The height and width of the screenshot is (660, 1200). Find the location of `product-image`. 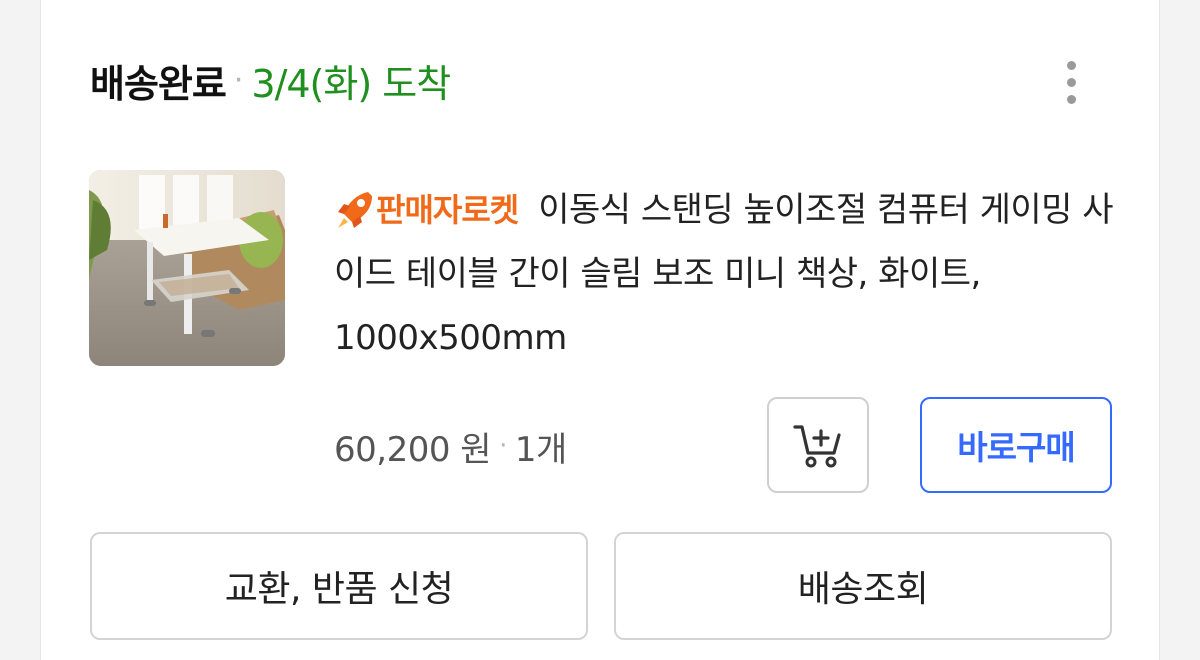

product-image is located at coordinates (187, 268).